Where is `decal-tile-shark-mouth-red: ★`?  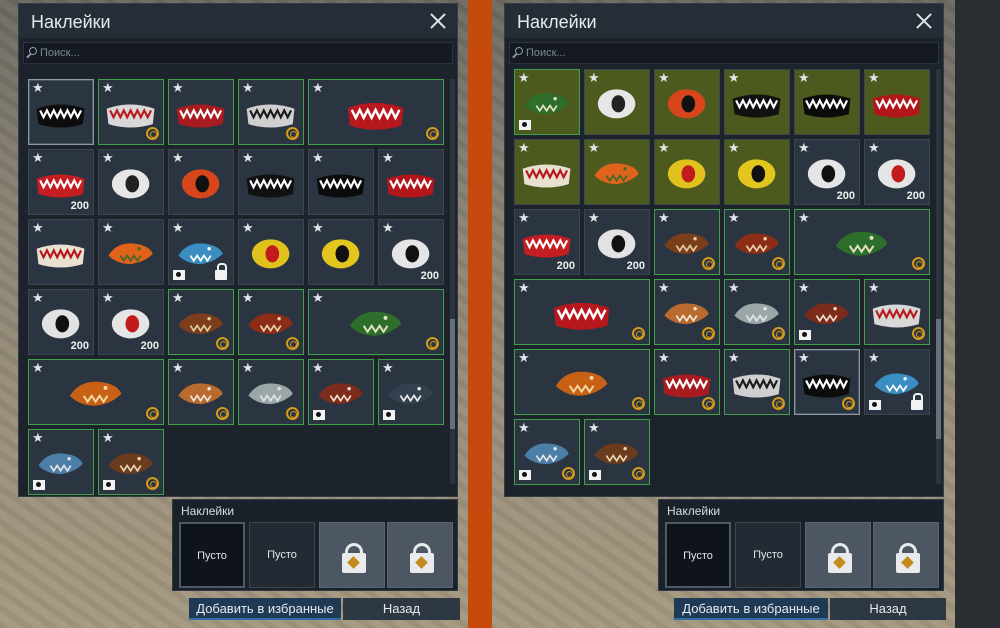
decal-tile-shark-mouth-red: ★ is located at coordinates (201, 112).